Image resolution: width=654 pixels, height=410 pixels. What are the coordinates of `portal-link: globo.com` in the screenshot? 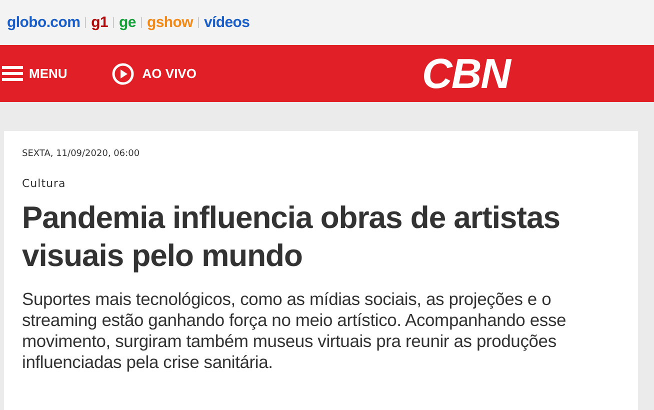 It's located at (43, 22).